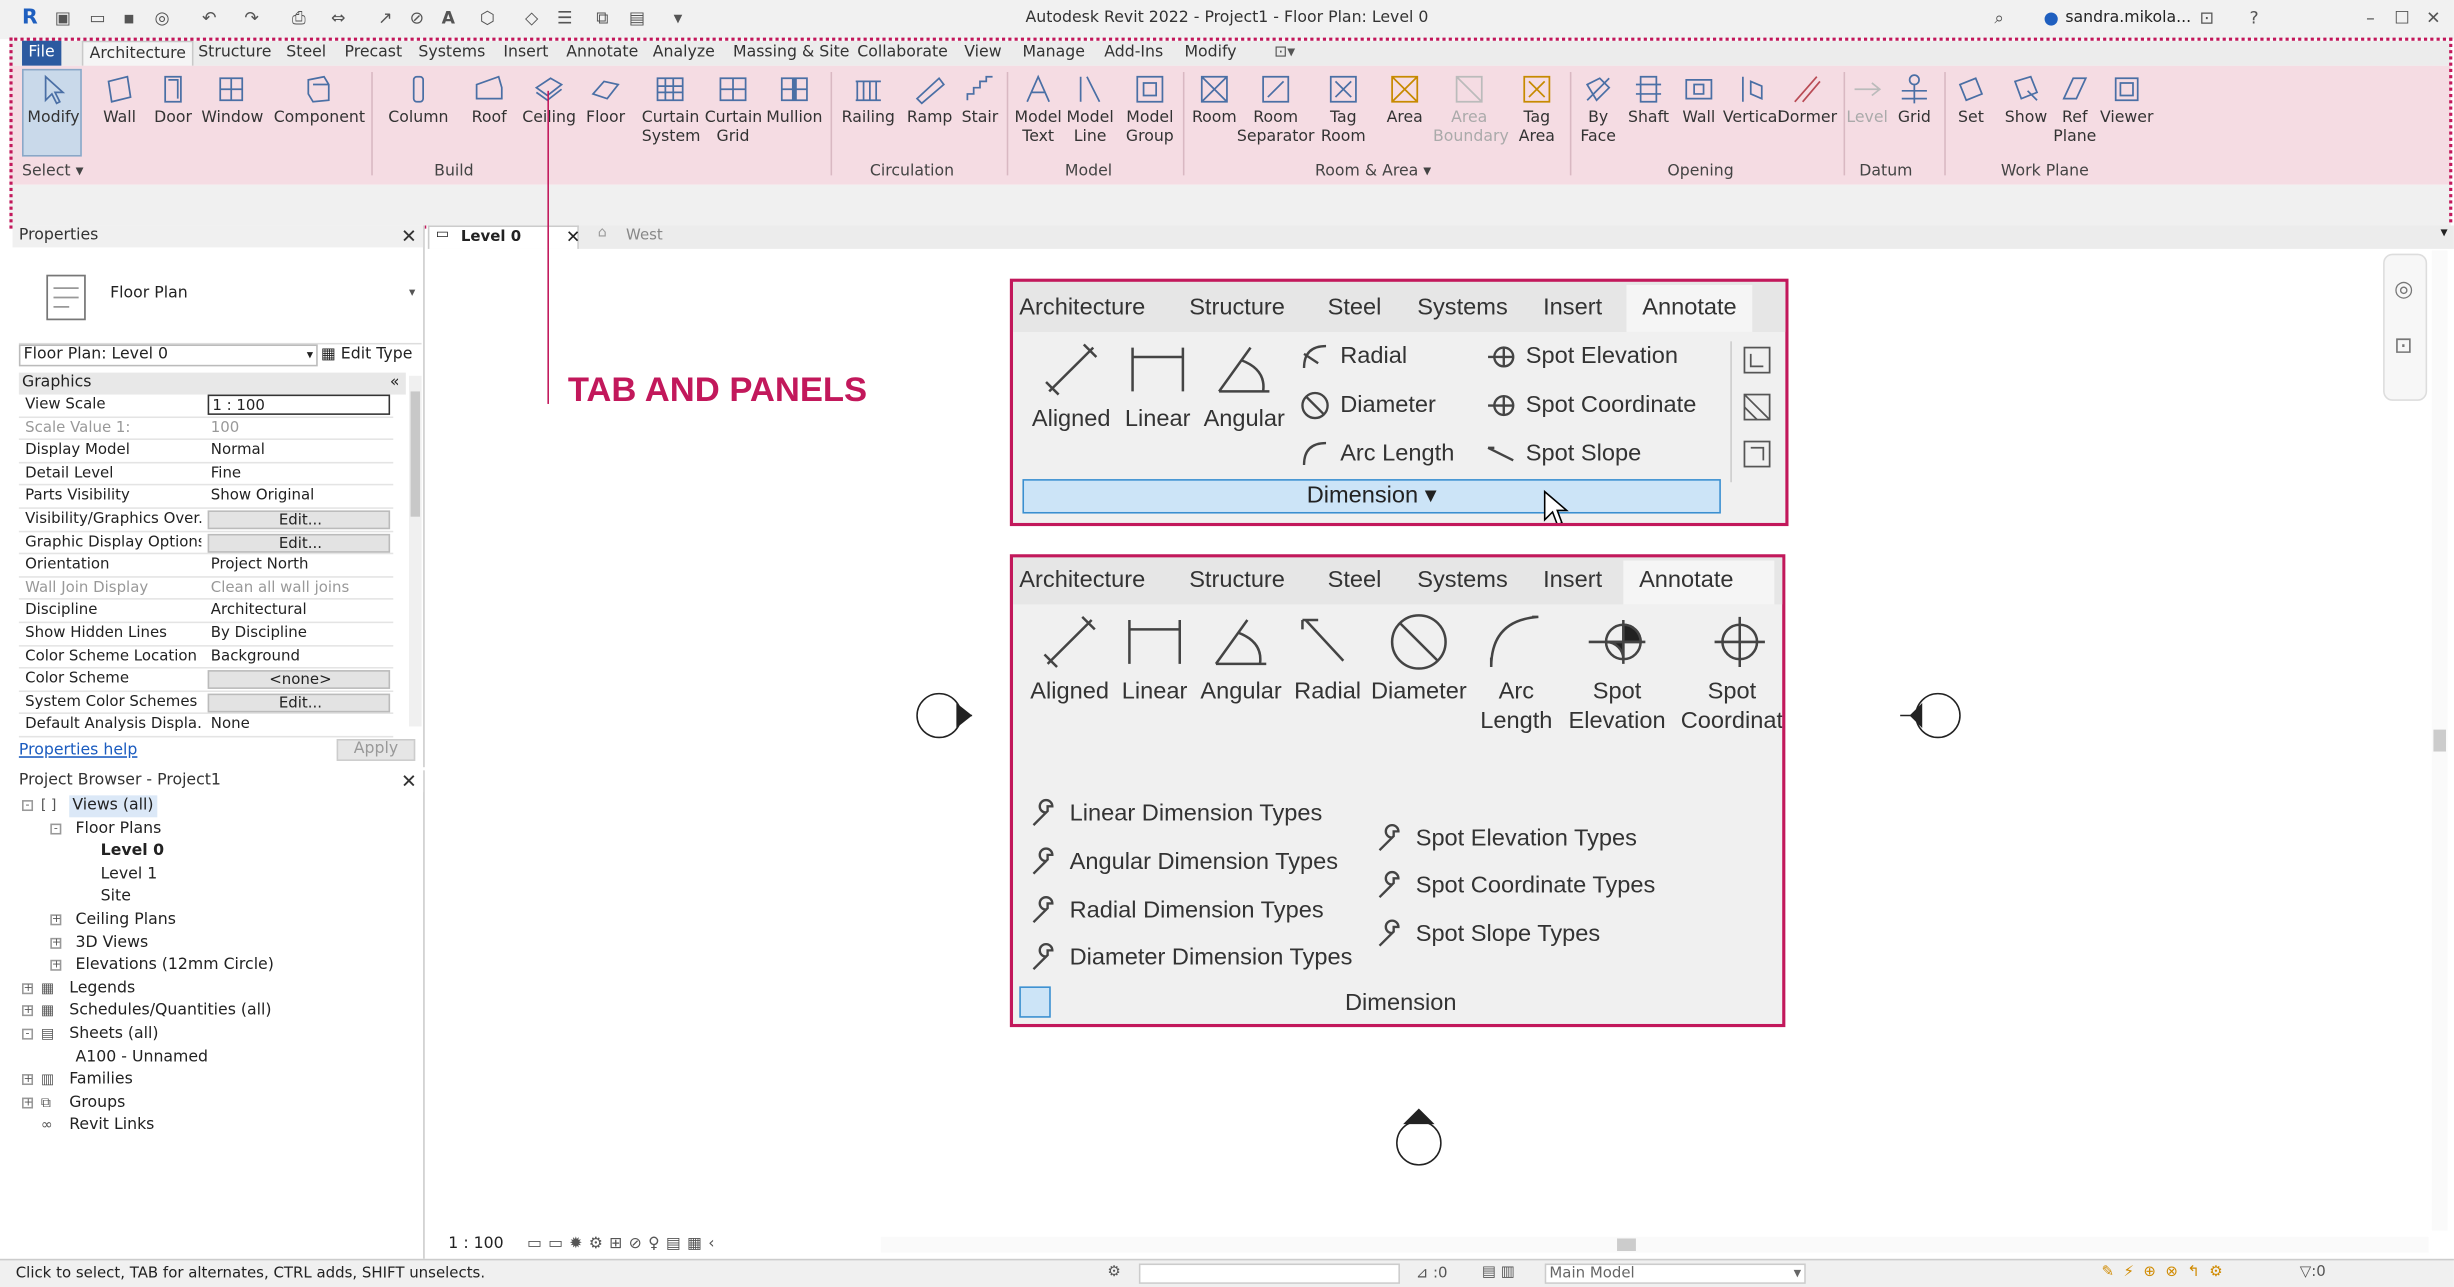  What do you see at coordinates (624, 1244) in the screenshot?
I see `view-controls-icons: ▭▭✹⚙⊞⊘♀▤▦‹` at bounding box center [624, 1244].